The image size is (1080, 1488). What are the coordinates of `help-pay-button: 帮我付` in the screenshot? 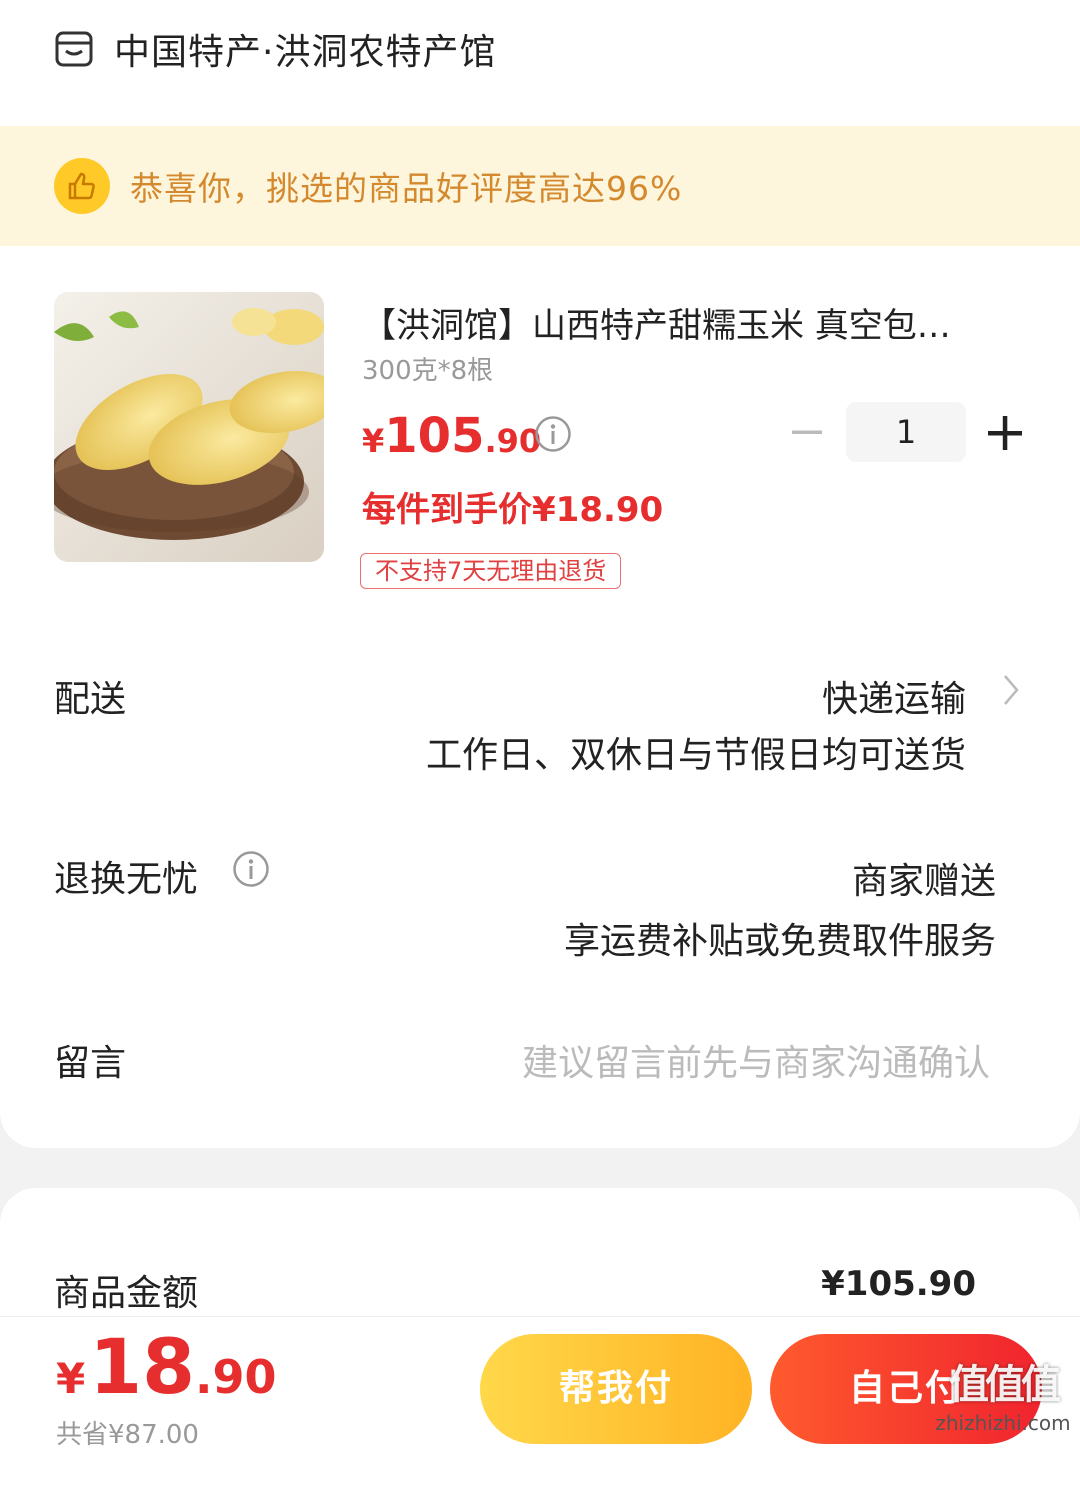 It's located at (616, 1389).